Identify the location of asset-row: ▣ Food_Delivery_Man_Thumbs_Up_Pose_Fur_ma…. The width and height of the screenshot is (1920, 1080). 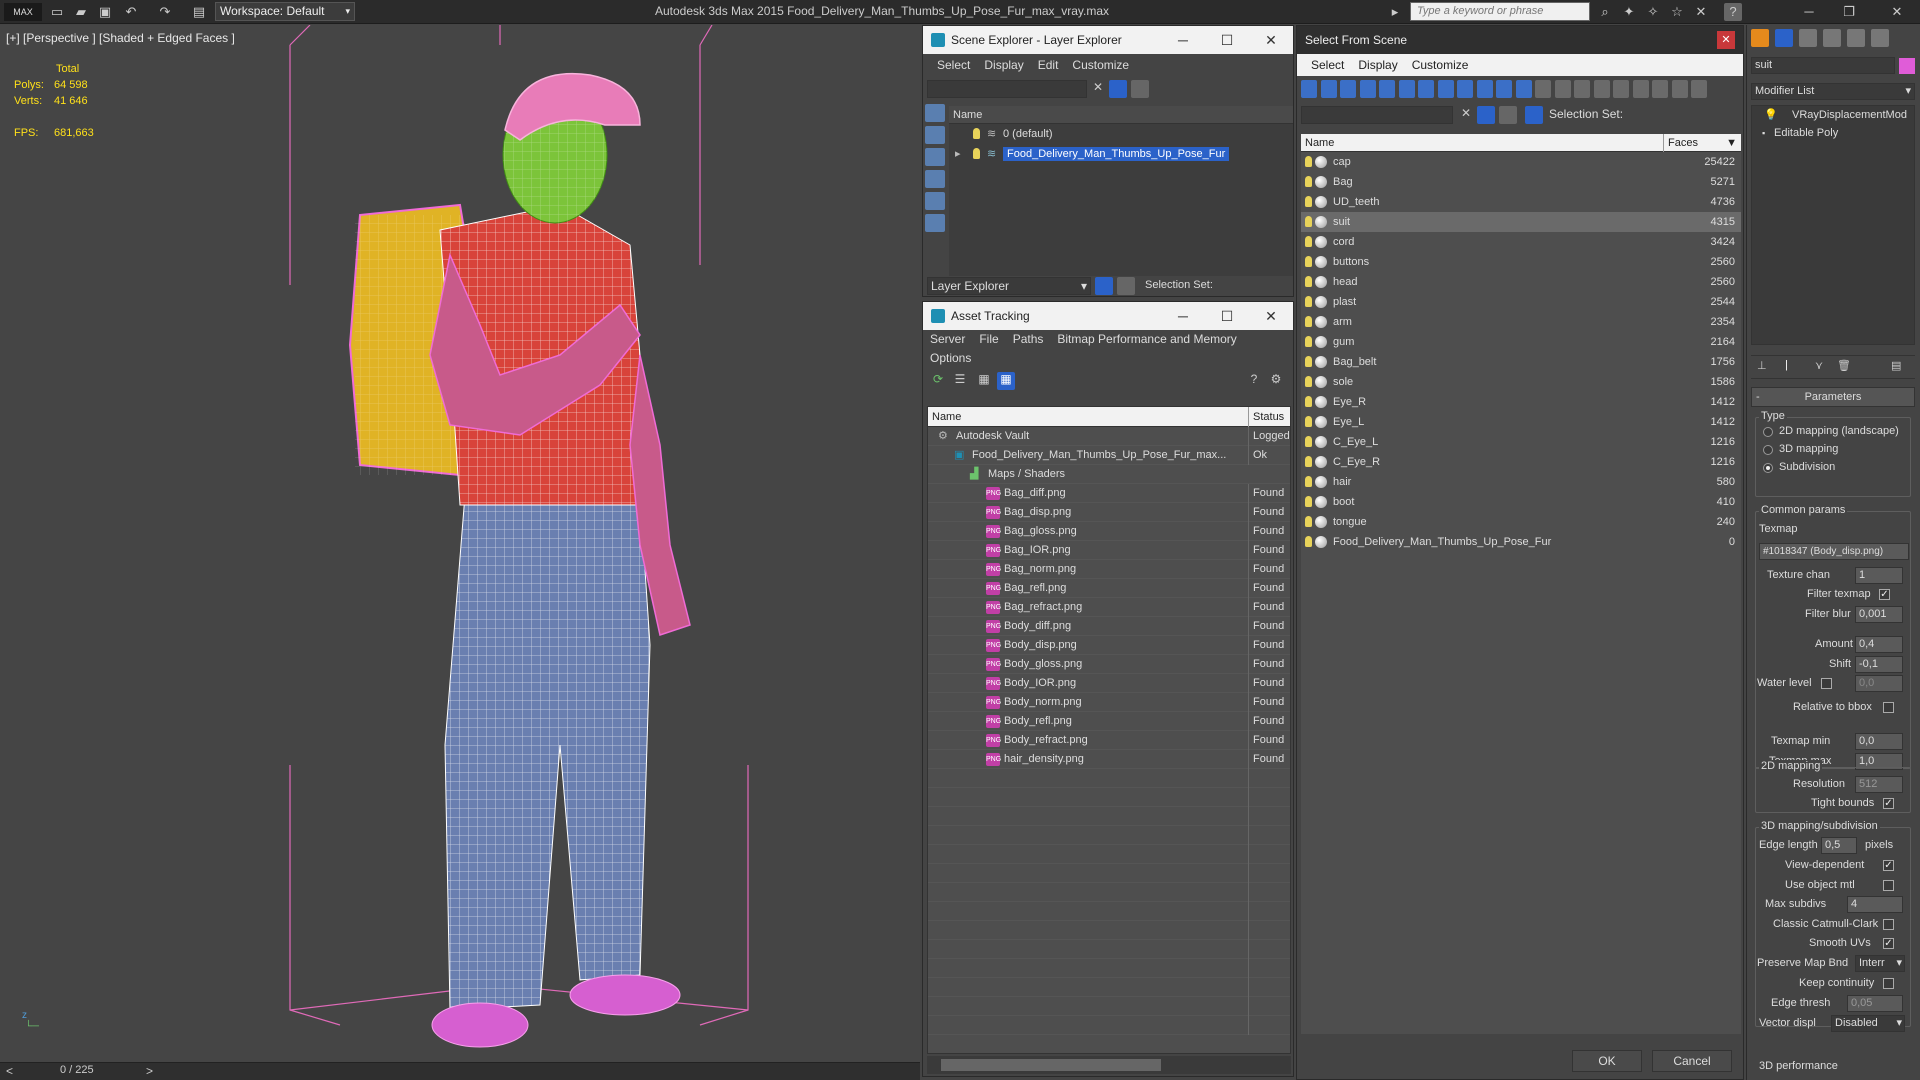
(1109, 455).